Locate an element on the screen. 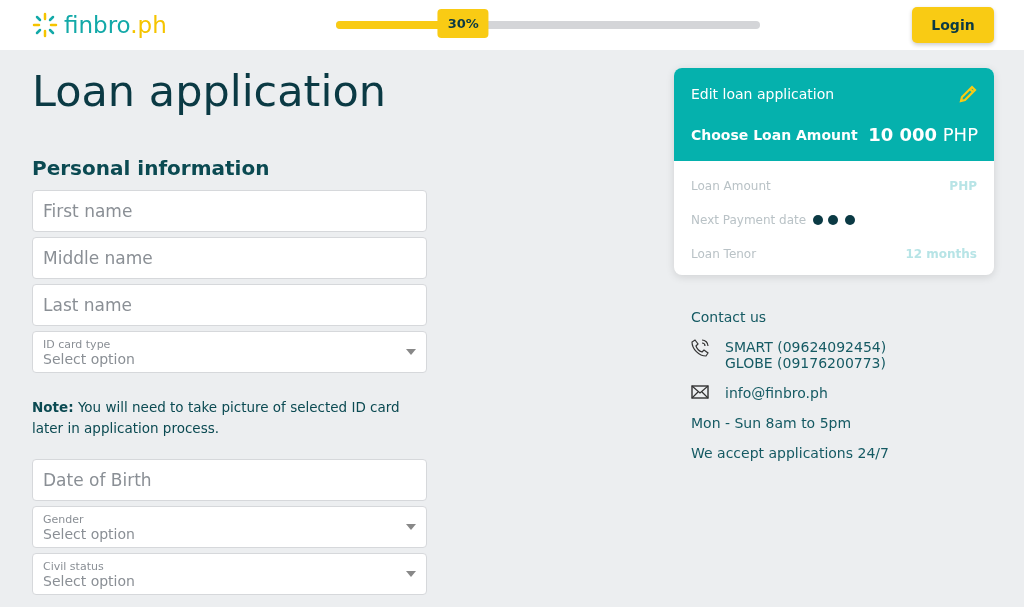  availability-text: We accept applications 24/7 is located at coordinates (790, 453).